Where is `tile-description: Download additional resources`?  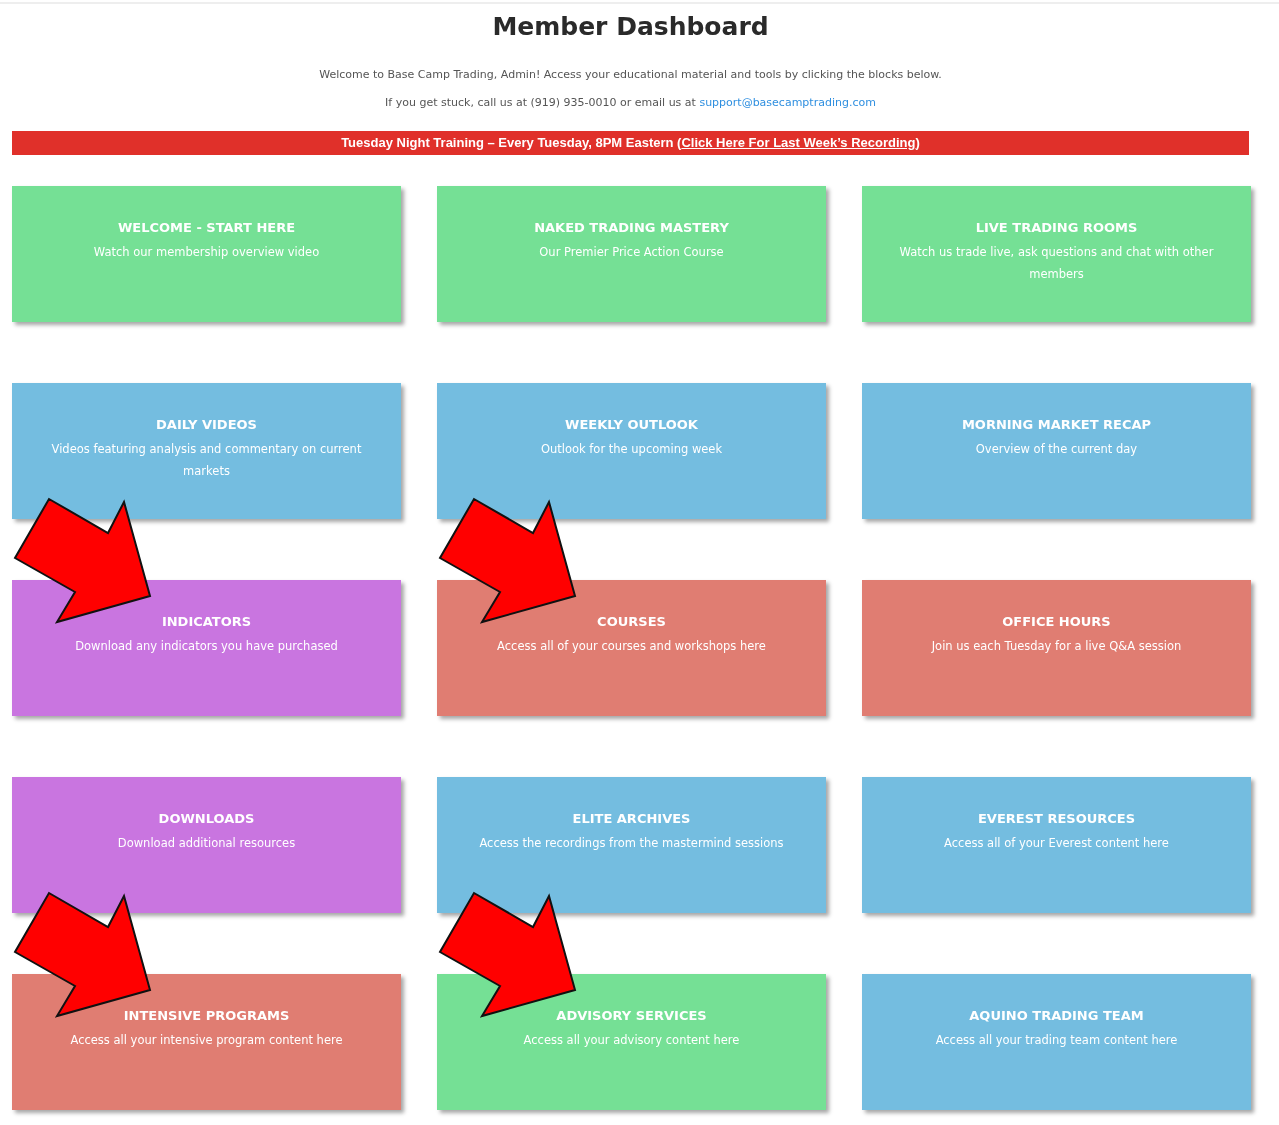
tile-description: Download additional resources is located at coordinates (206, 843).